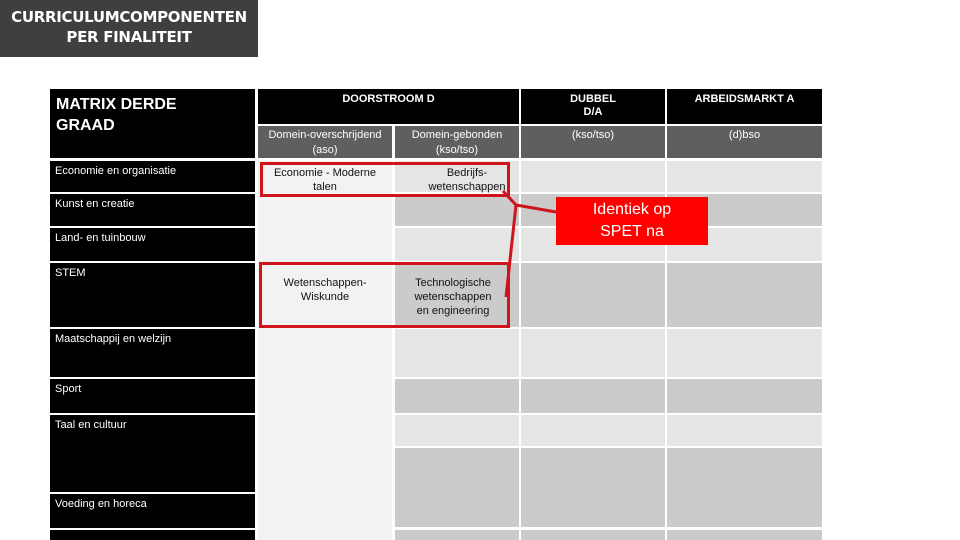 The image size is (960, 540). Describe the element at coordinates (593, 142) in the screenshot. I see `subheader-dubbel: (kso/tso)` at that location.